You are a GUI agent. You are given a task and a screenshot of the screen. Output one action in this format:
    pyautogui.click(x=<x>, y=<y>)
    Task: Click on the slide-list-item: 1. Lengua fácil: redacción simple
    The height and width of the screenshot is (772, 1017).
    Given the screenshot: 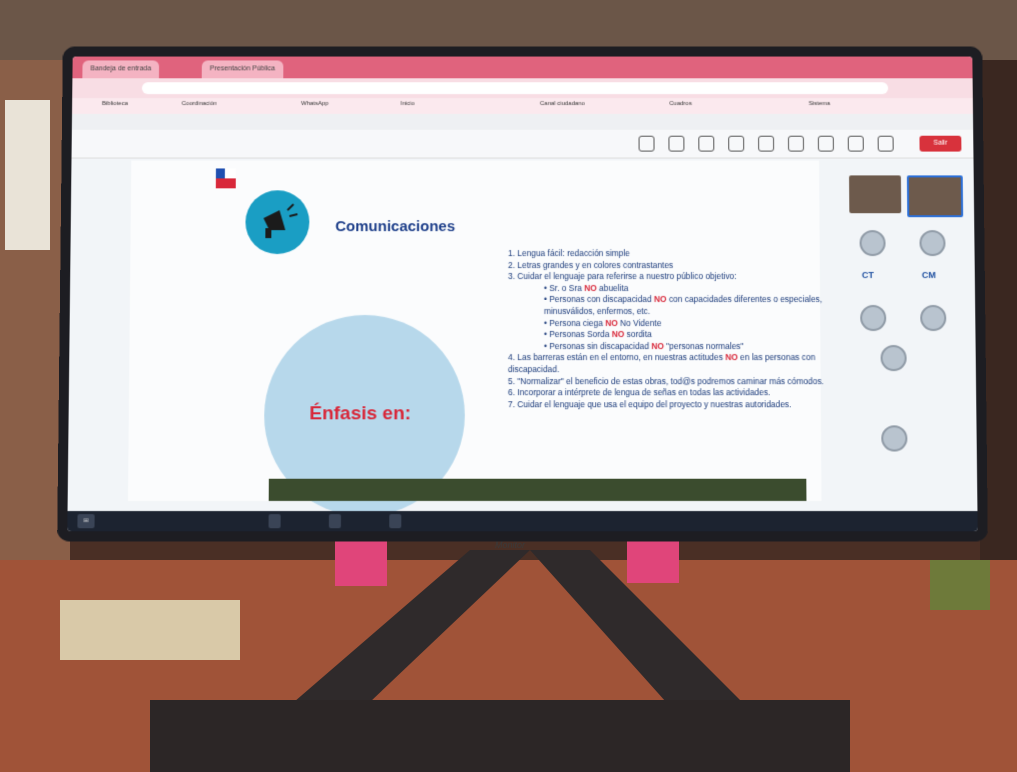 What is the action you would take?
    pyautogui.click(x=668, y=254)
    